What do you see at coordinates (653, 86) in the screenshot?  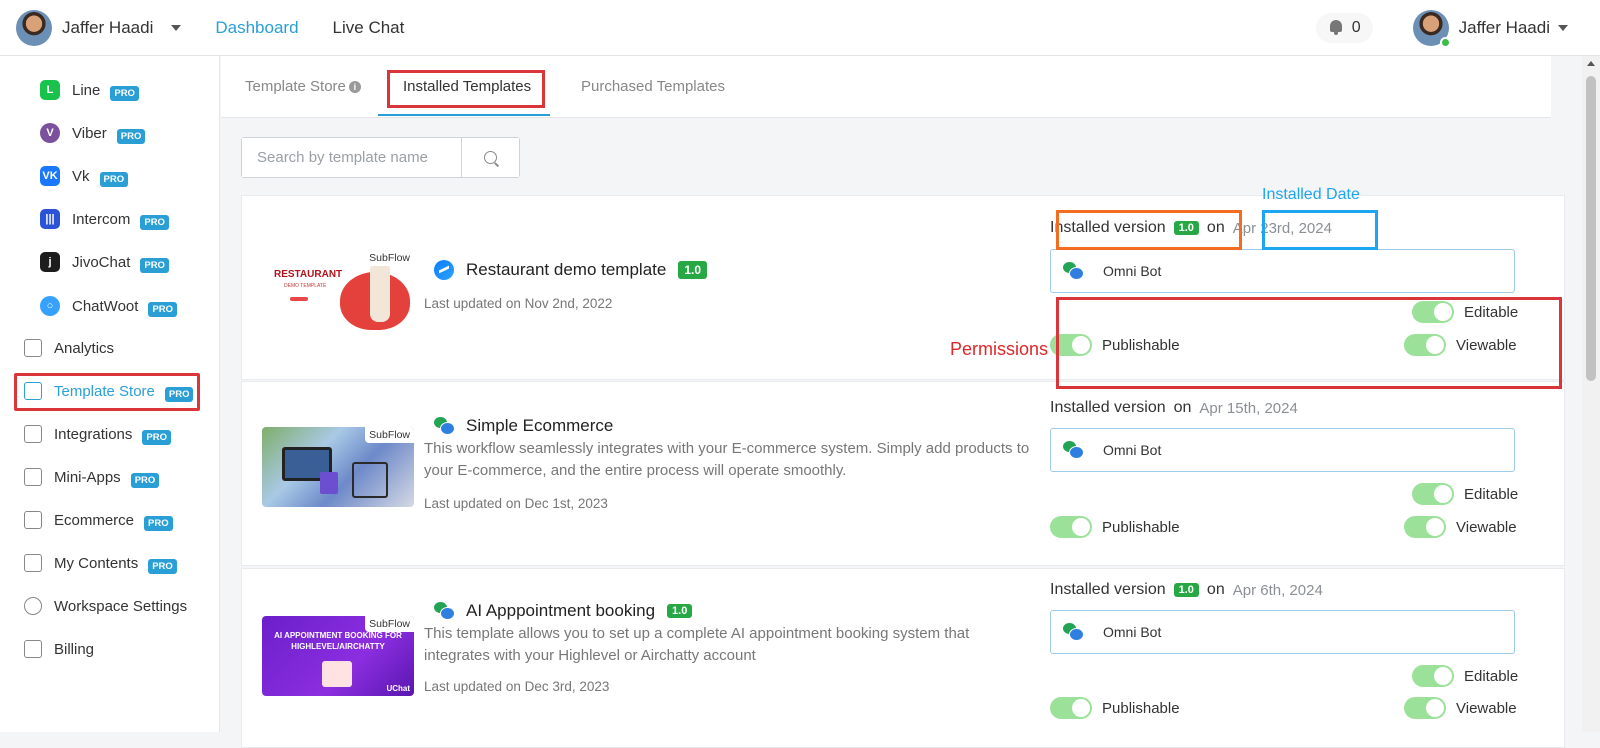 I see `tab-purchased-templates: Purchased Templates` at bounding box center [653, 86].